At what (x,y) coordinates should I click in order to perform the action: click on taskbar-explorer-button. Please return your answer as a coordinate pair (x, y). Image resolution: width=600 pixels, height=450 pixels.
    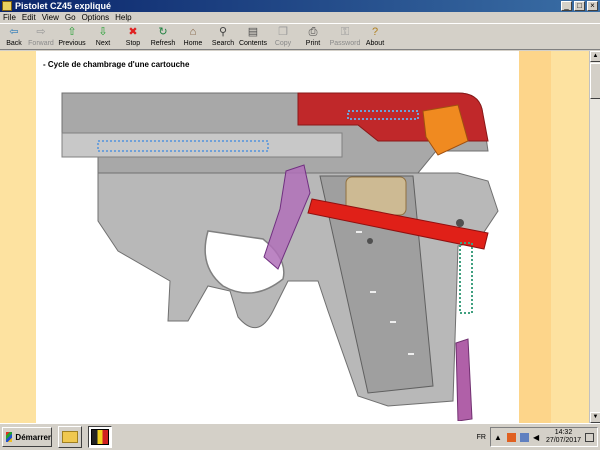
    Looking at the image, I should click on (70, 437).